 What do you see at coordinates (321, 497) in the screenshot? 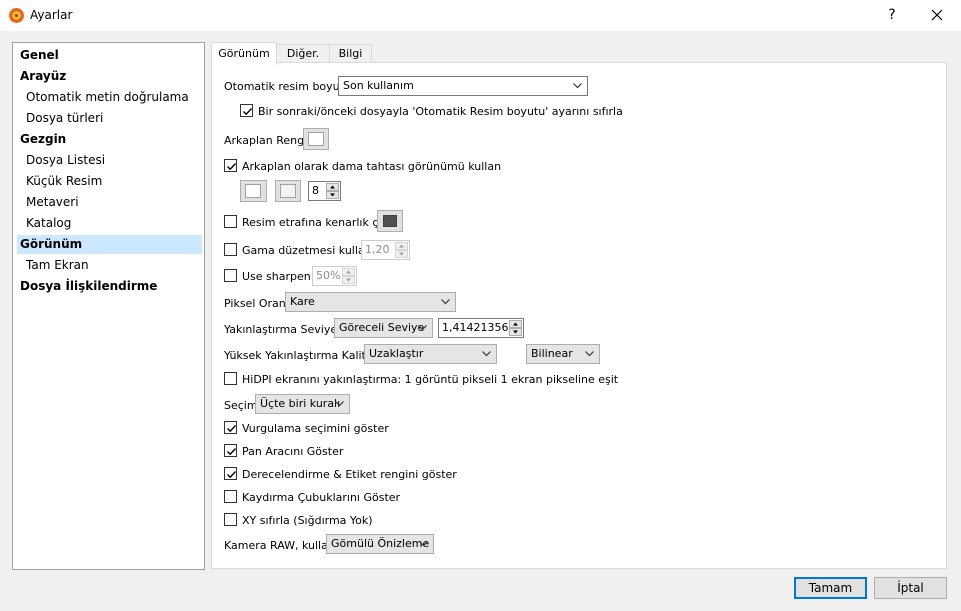
I see `scrollbars-label: Kaydırma Çubuklarını Göster` at bounding box center [321, 497].